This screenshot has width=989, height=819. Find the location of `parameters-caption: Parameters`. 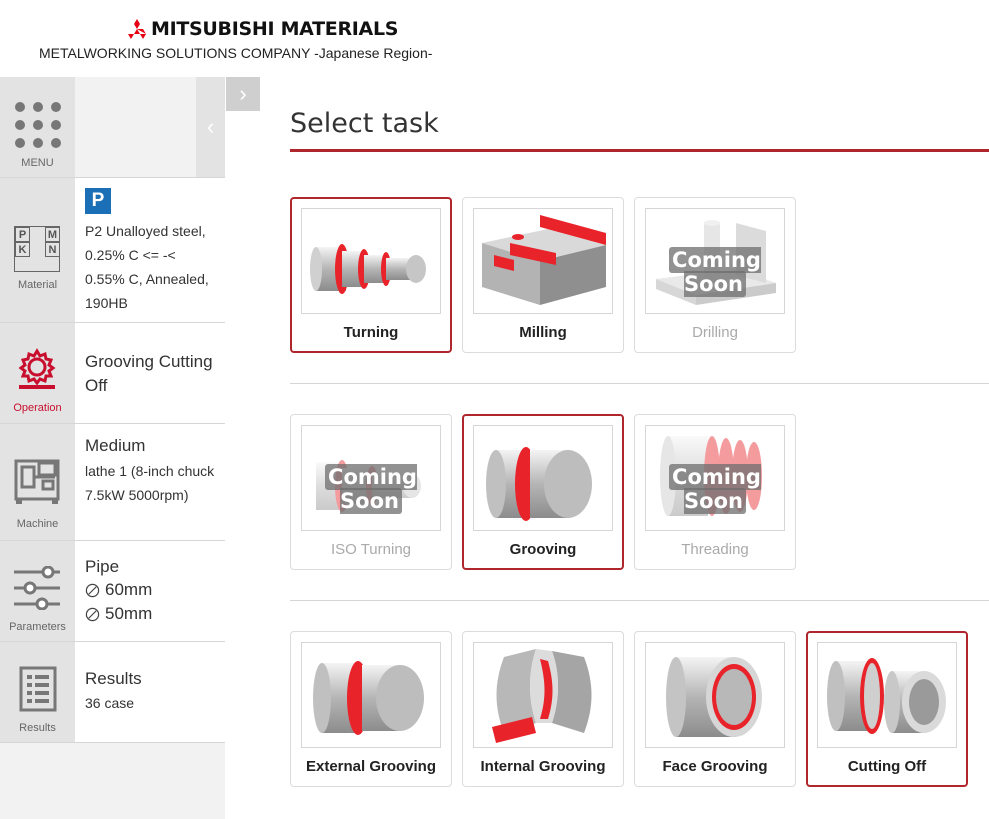

parameters-caption: Parameters is located at coordinates (37, 627).